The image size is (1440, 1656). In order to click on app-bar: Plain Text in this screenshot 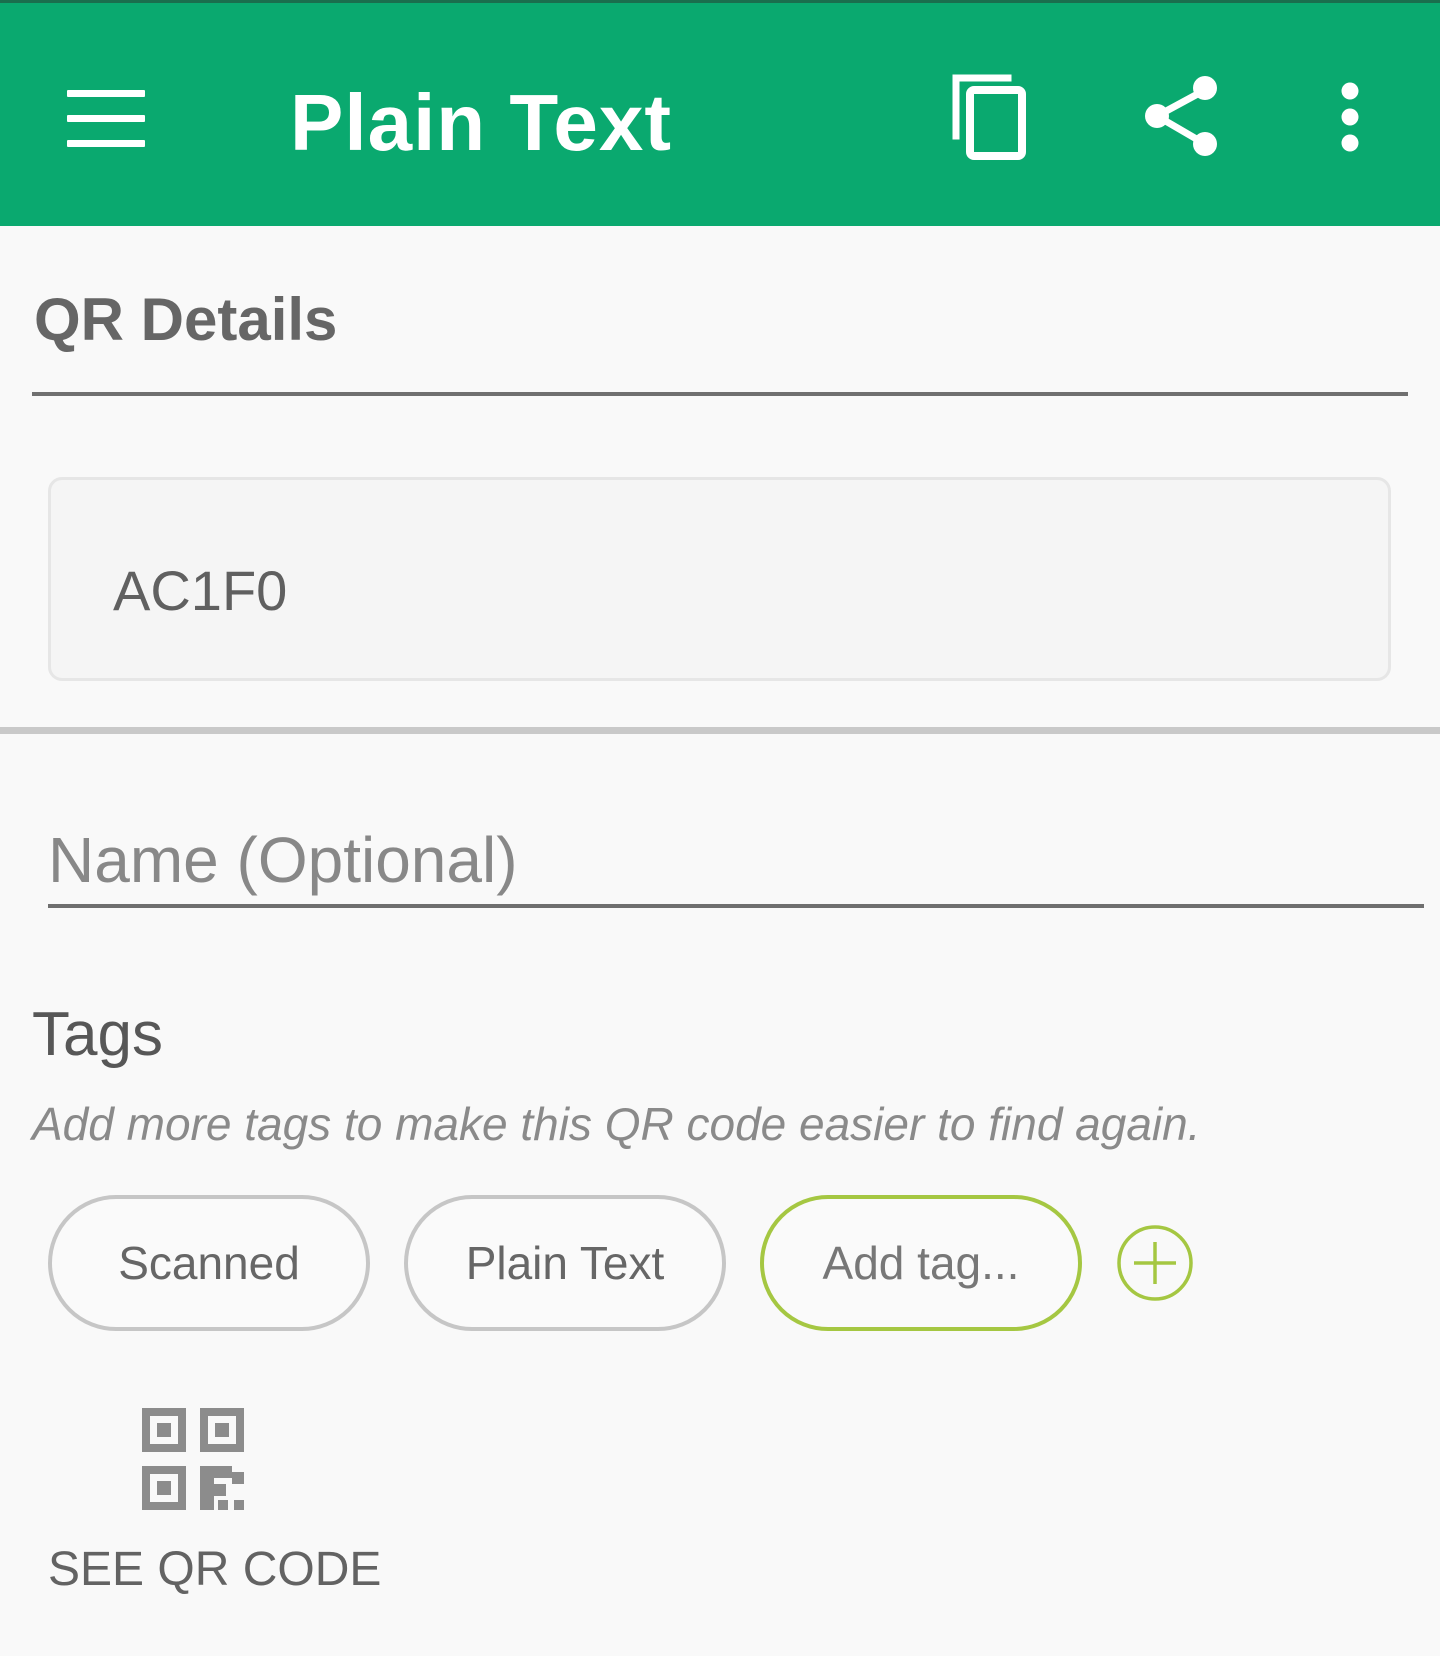, I will do `click(720, 113)`.